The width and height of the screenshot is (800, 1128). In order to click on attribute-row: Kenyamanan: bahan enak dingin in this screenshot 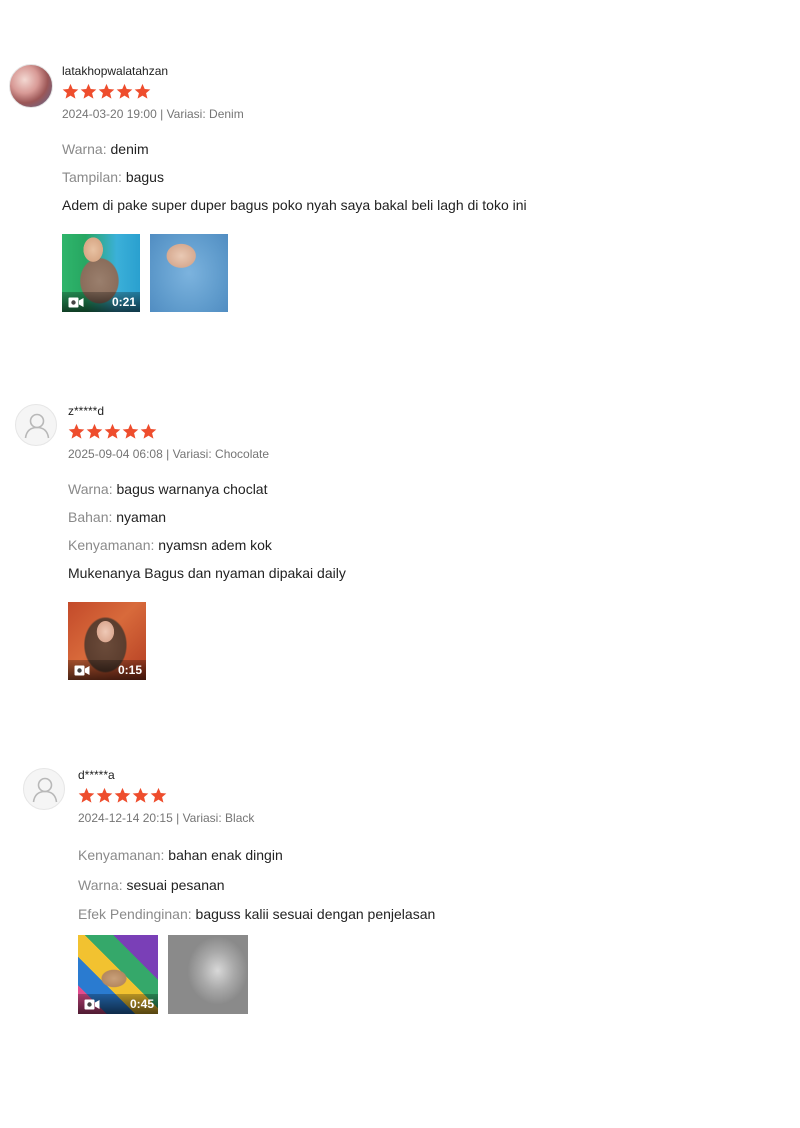, I will do `click(256, 855)`.